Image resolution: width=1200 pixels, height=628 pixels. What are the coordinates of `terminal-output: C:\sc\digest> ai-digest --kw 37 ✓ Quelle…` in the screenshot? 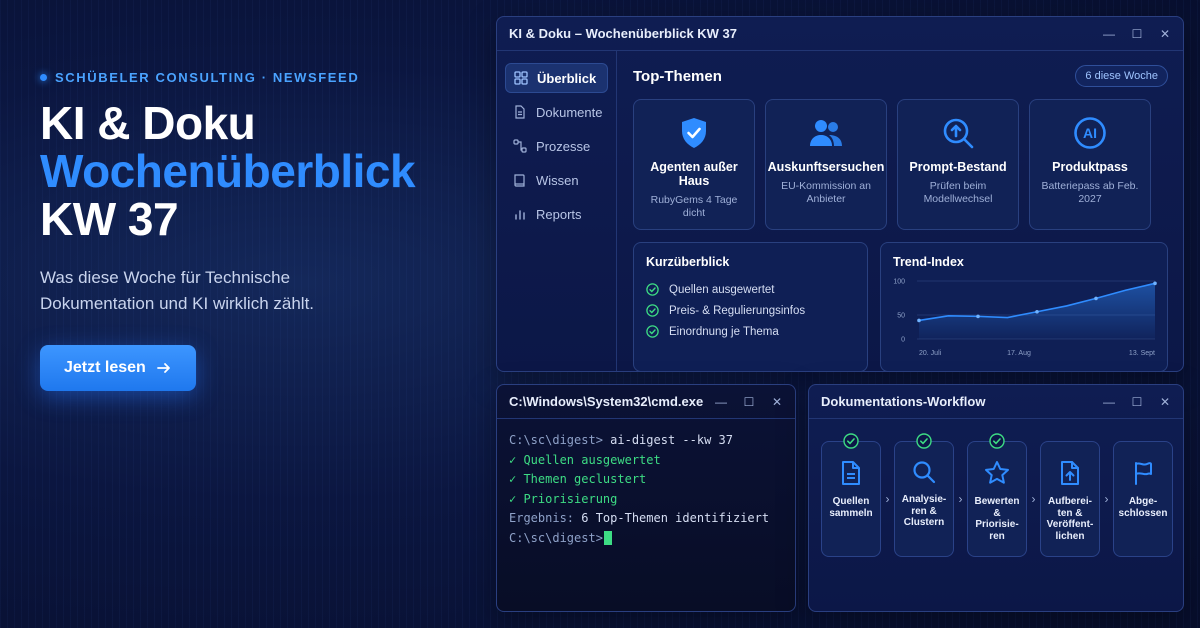 It's located at (646, 489).